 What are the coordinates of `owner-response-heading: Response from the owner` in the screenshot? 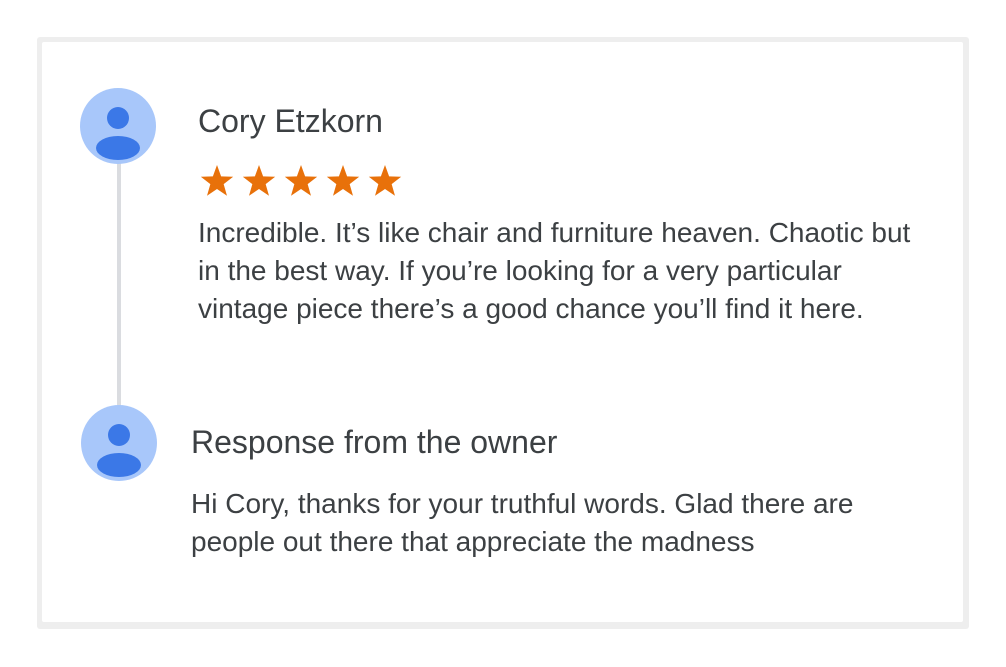 It's located at (374, 442).